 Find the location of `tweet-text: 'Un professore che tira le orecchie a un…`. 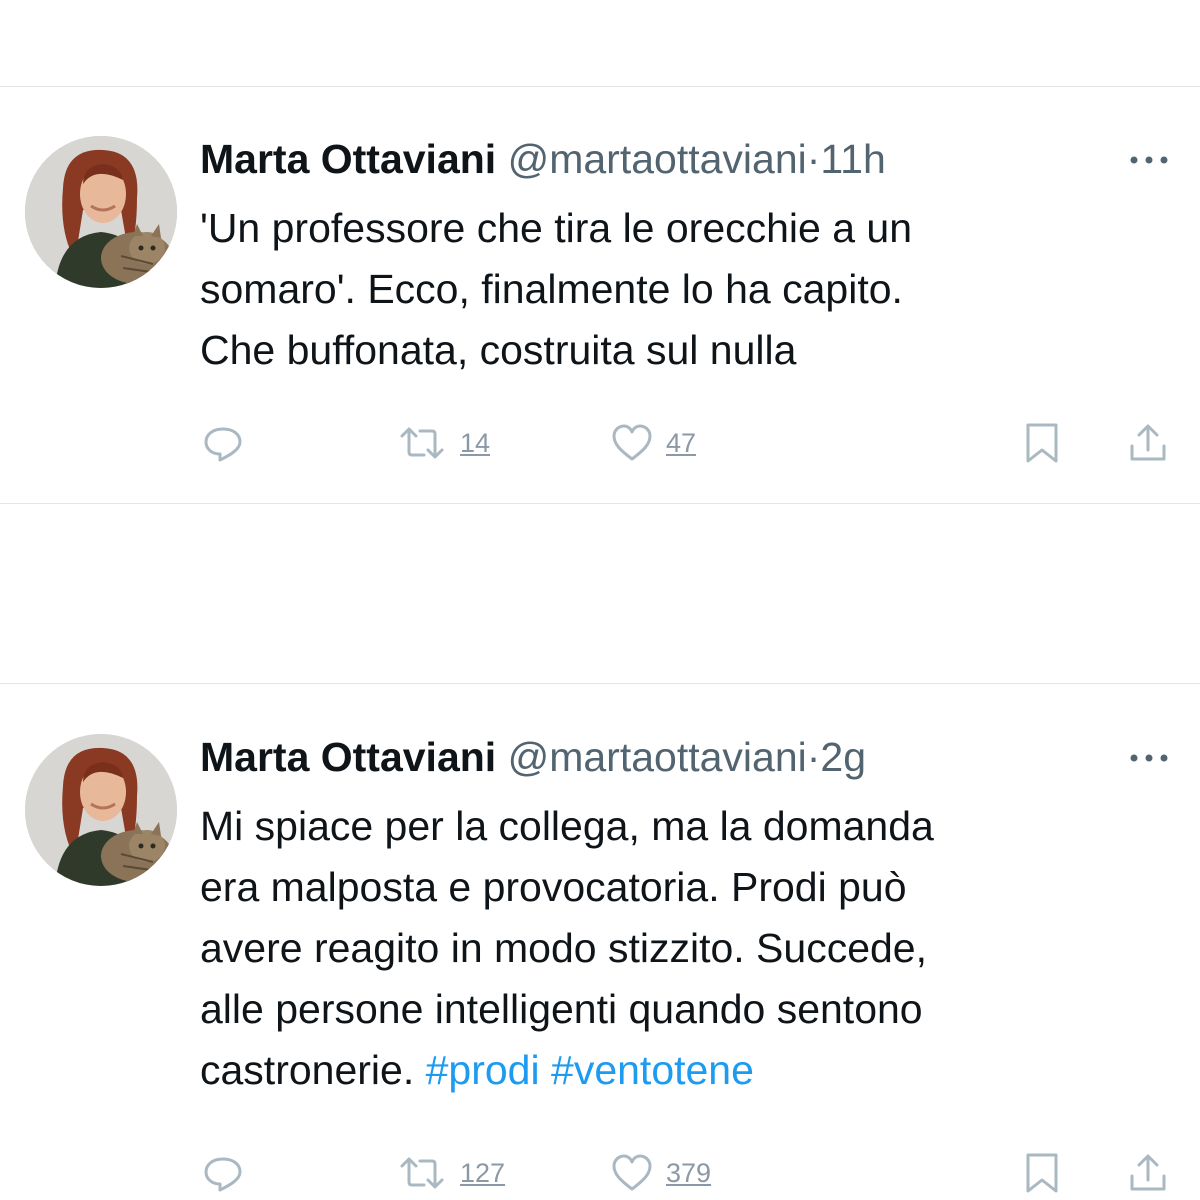

tweet-text: 'Un professore che tira le orecchie a un… is located at coordinates (680, 289).